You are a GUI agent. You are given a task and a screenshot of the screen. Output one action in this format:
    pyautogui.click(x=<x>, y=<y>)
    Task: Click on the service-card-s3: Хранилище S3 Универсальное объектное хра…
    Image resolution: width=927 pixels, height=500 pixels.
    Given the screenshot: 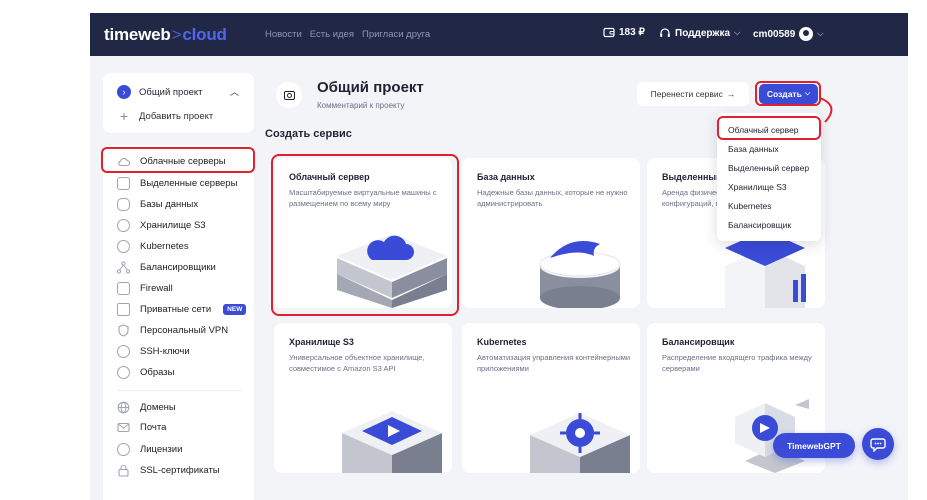 What is the action you would take?
    pyautogui.click(x=363, y=398)
    